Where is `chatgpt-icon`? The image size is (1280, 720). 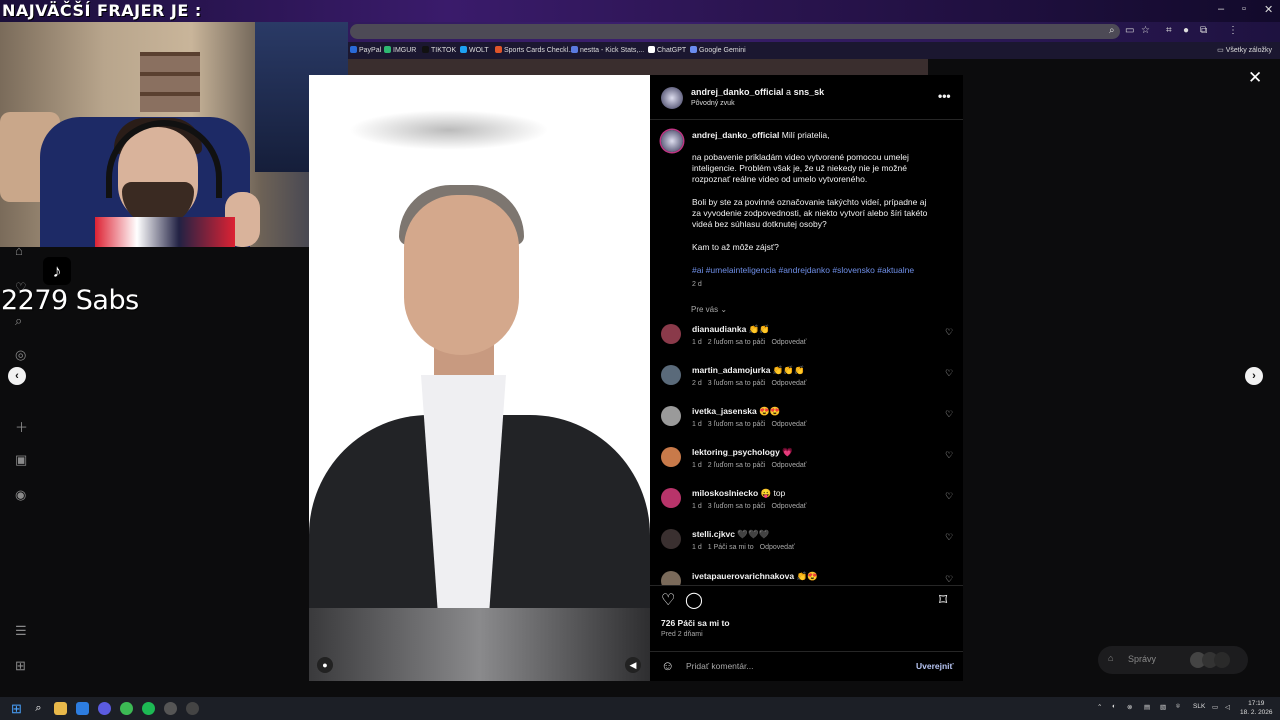 chatgpt-icon is located at coordinates (651, 49).